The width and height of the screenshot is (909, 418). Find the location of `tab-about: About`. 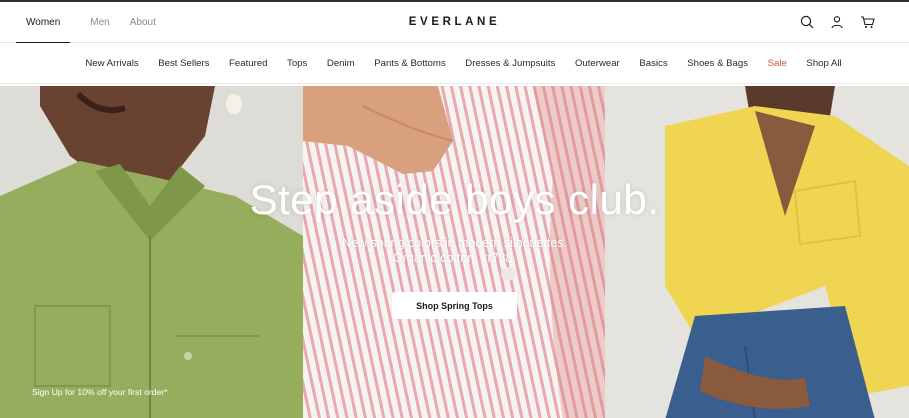

tab-about: About is located at coordinates (143, 22).